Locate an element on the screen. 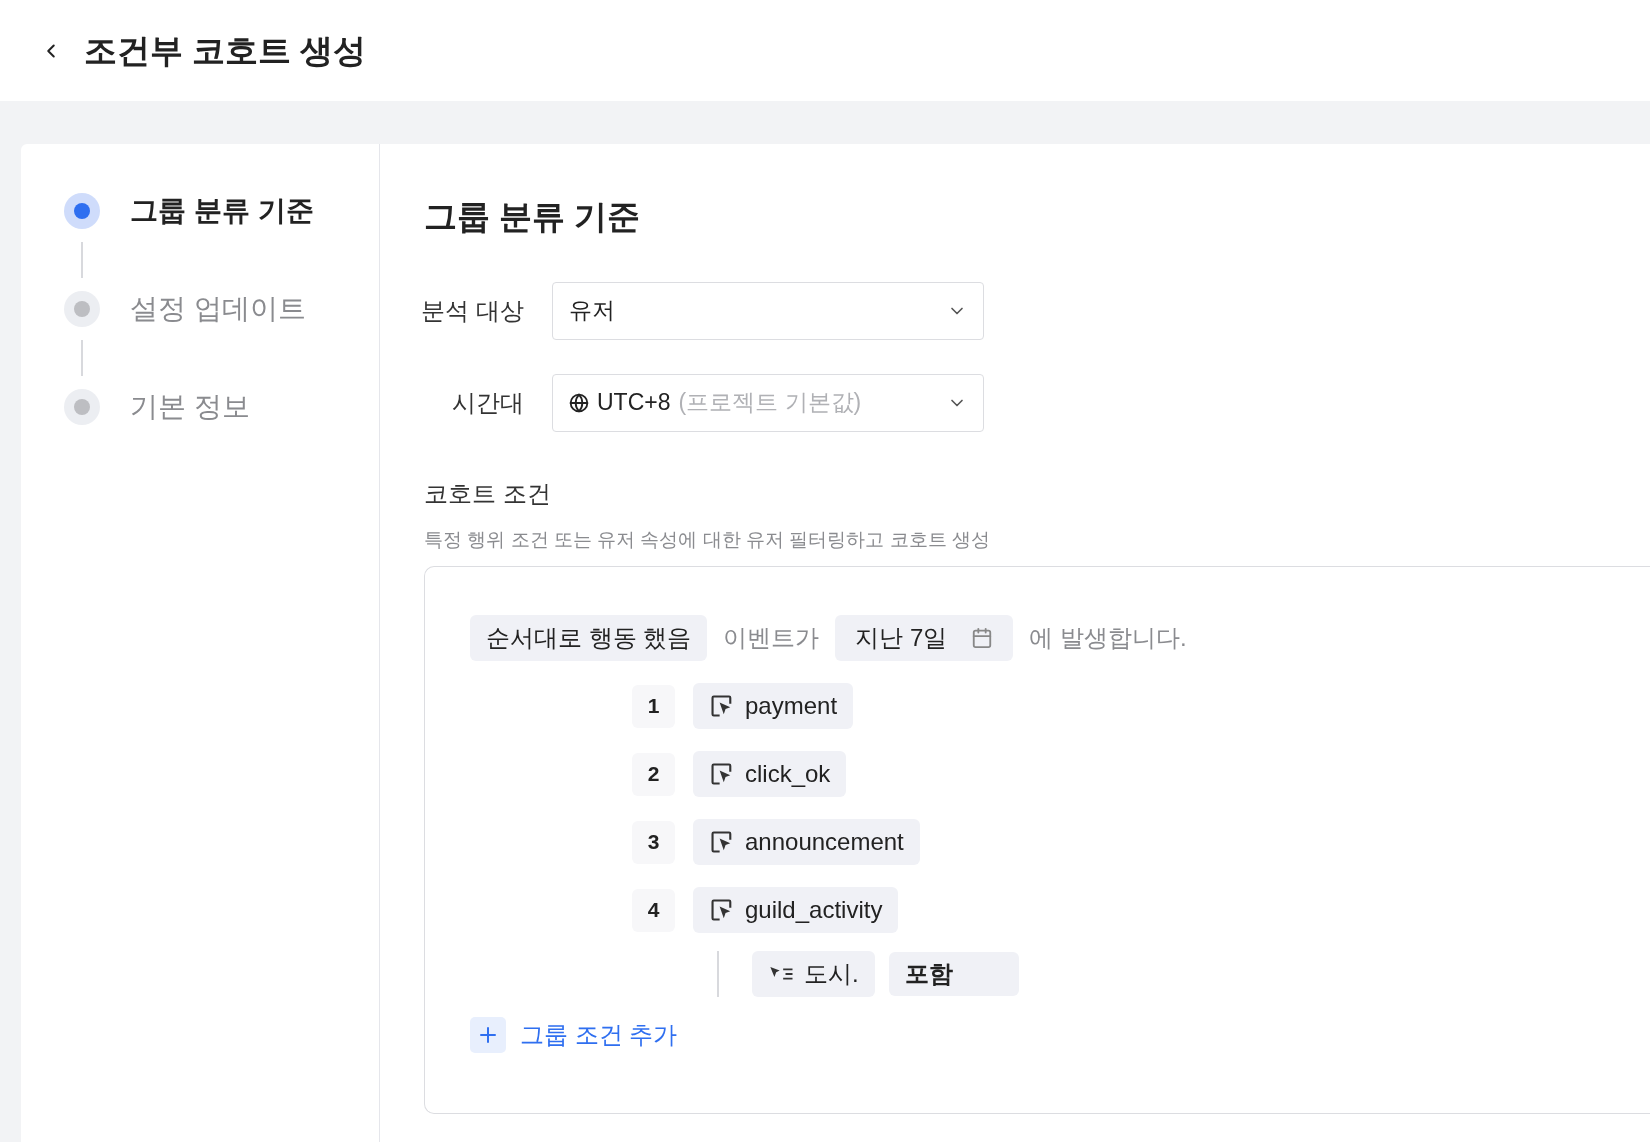 Image resolution: width=1650 pixels, height=1142 pixels. step-label: 그룹 분류 기준 is located at coordinates (222, 211).